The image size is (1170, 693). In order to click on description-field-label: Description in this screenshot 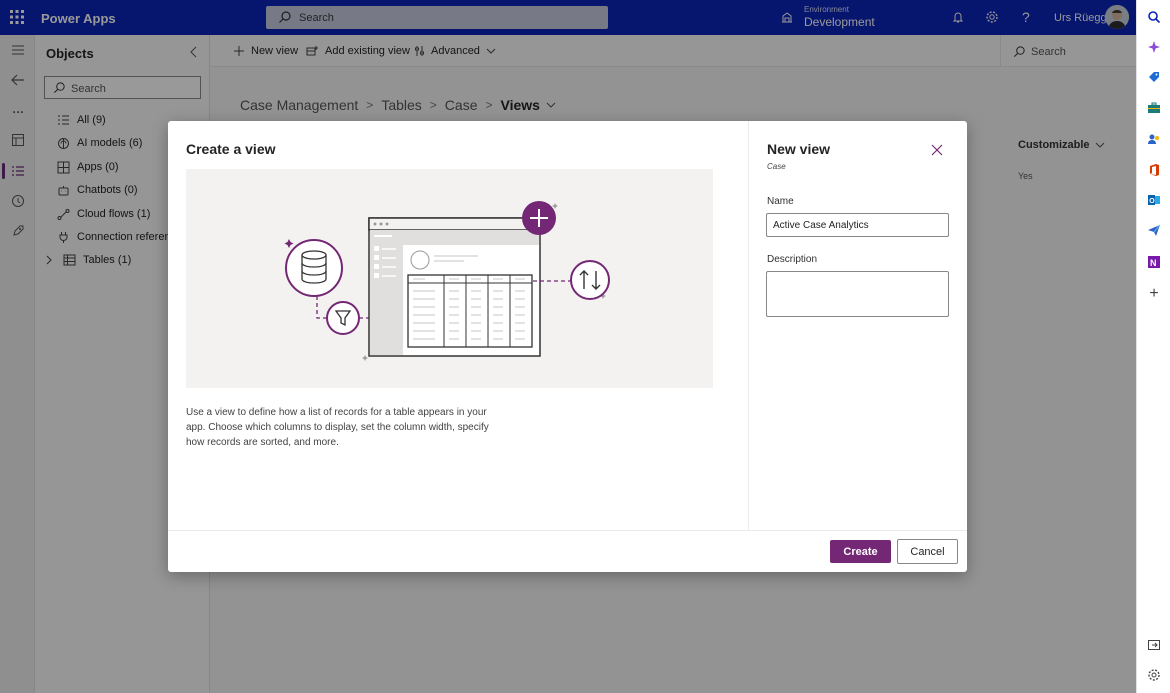, I will do `click(792, 259)`.